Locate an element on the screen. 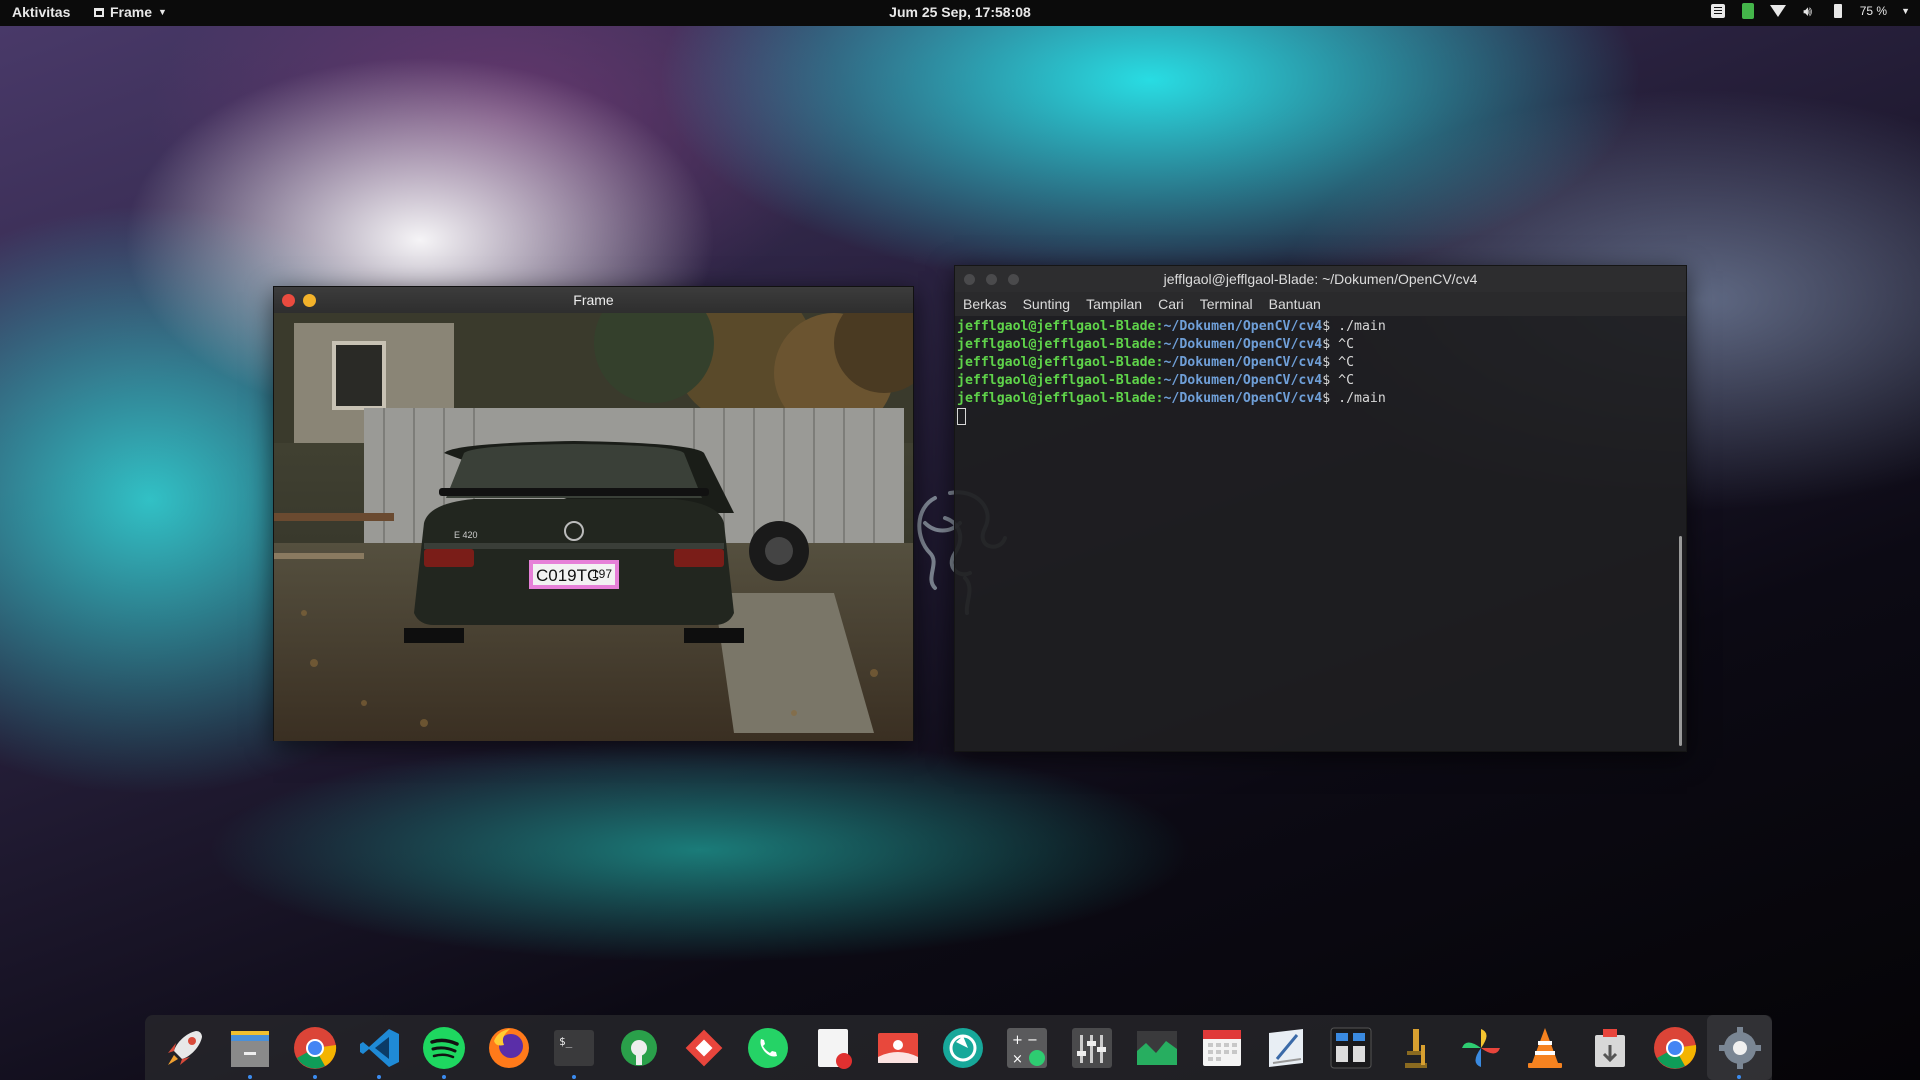 The width and height of the screenshot is (1920, 1080). menu-berkas: Berkas is located at coordinates (989, 304).